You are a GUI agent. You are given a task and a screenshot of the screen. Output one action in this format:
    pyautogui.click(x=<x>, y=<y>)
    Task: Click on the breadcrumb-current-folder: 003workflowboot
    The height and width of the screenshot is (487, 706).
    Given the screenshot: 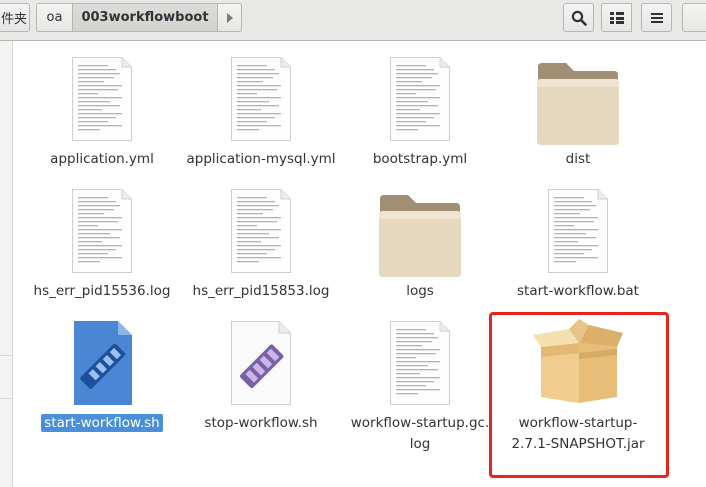 What is the action you would take?
    pyautogui.click(x=145, y=17)
    